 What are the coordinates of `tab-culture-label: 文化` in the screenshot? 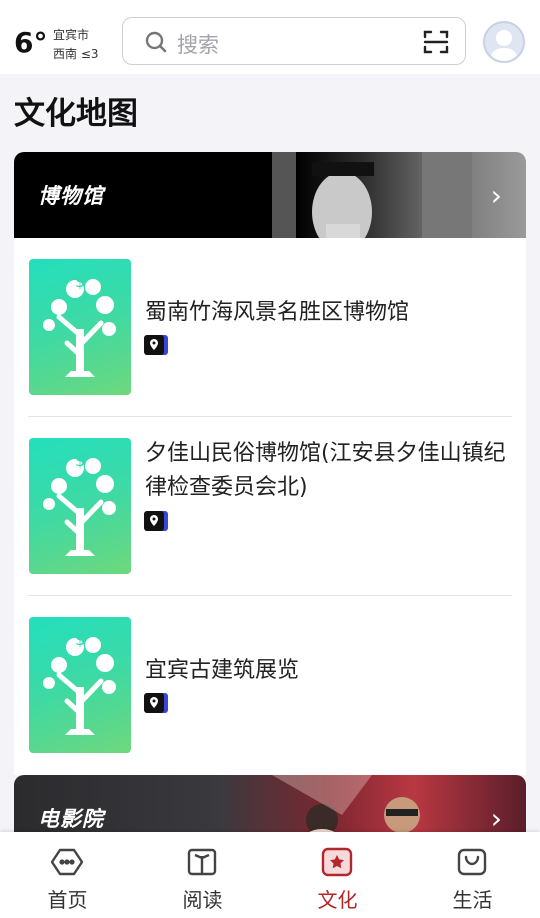 It's located at (337, 900).